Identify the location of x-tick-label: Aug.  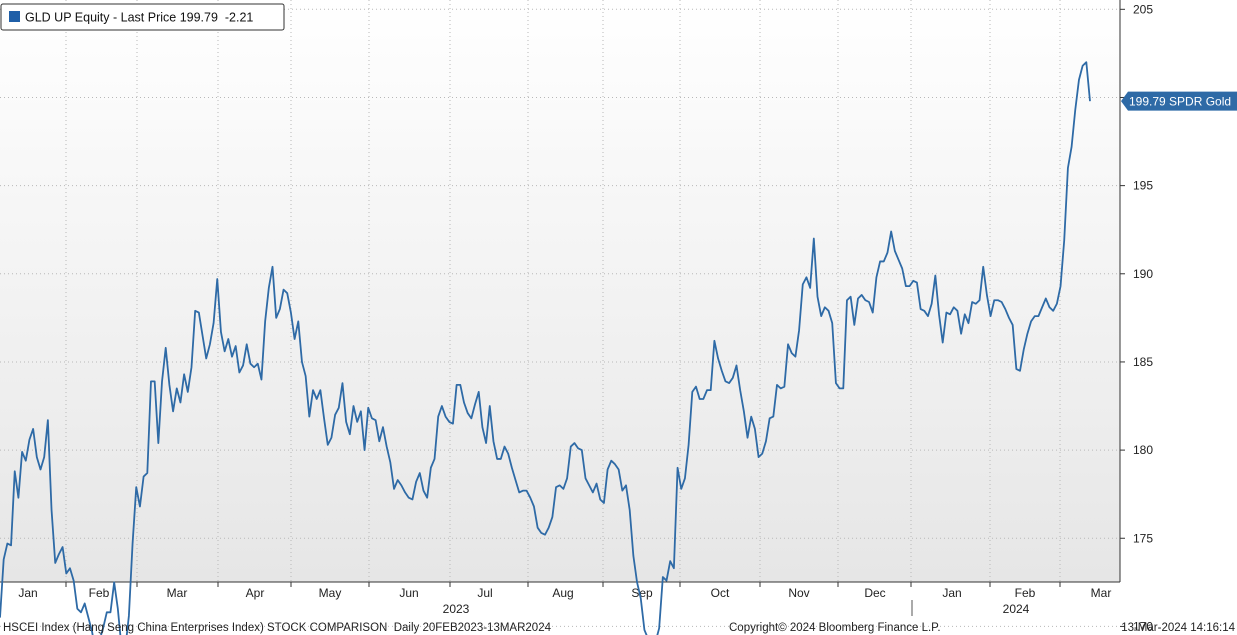
(562, 593).